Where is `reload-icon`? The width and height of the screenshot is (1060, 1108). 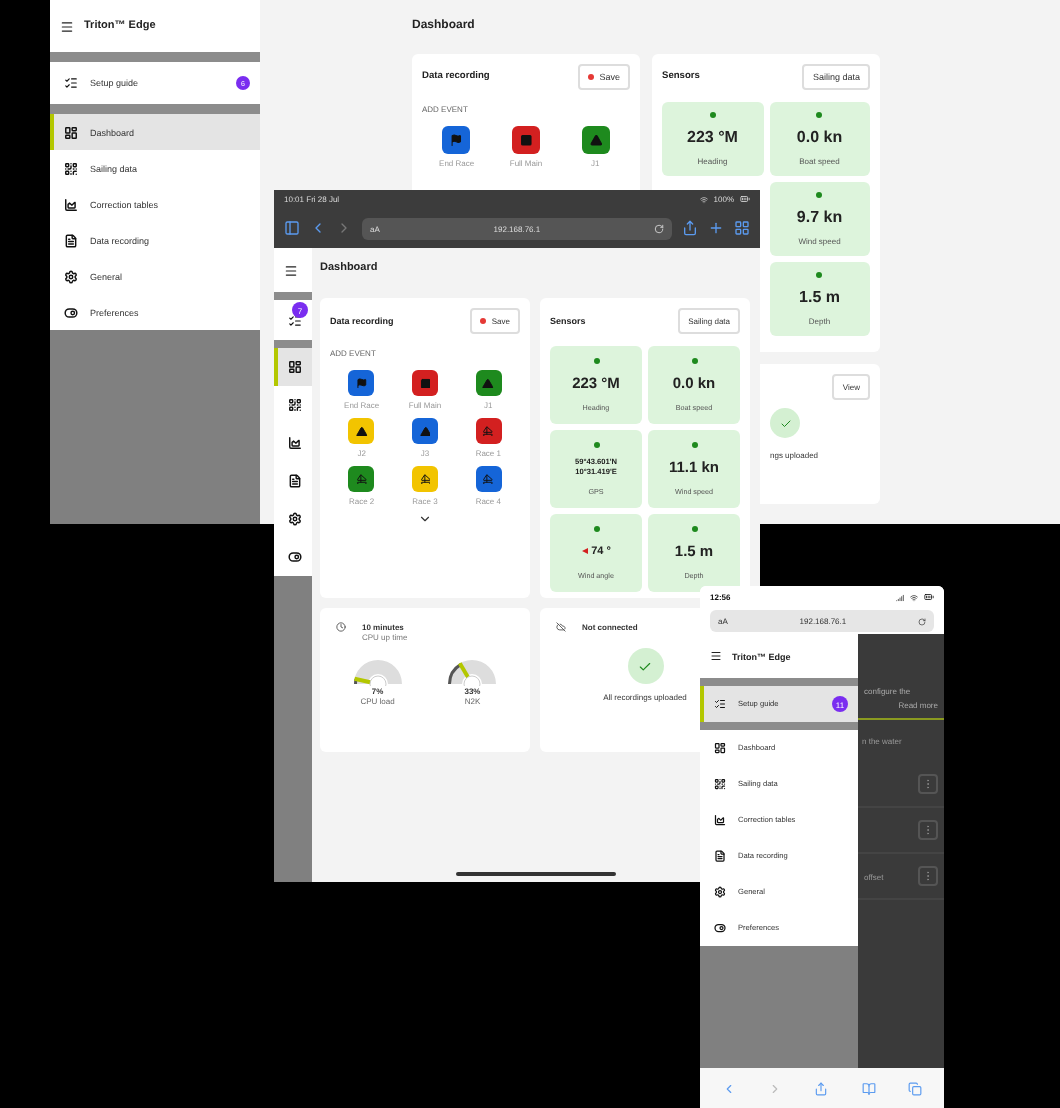 reload-icon is located at coordinates (921, 621).